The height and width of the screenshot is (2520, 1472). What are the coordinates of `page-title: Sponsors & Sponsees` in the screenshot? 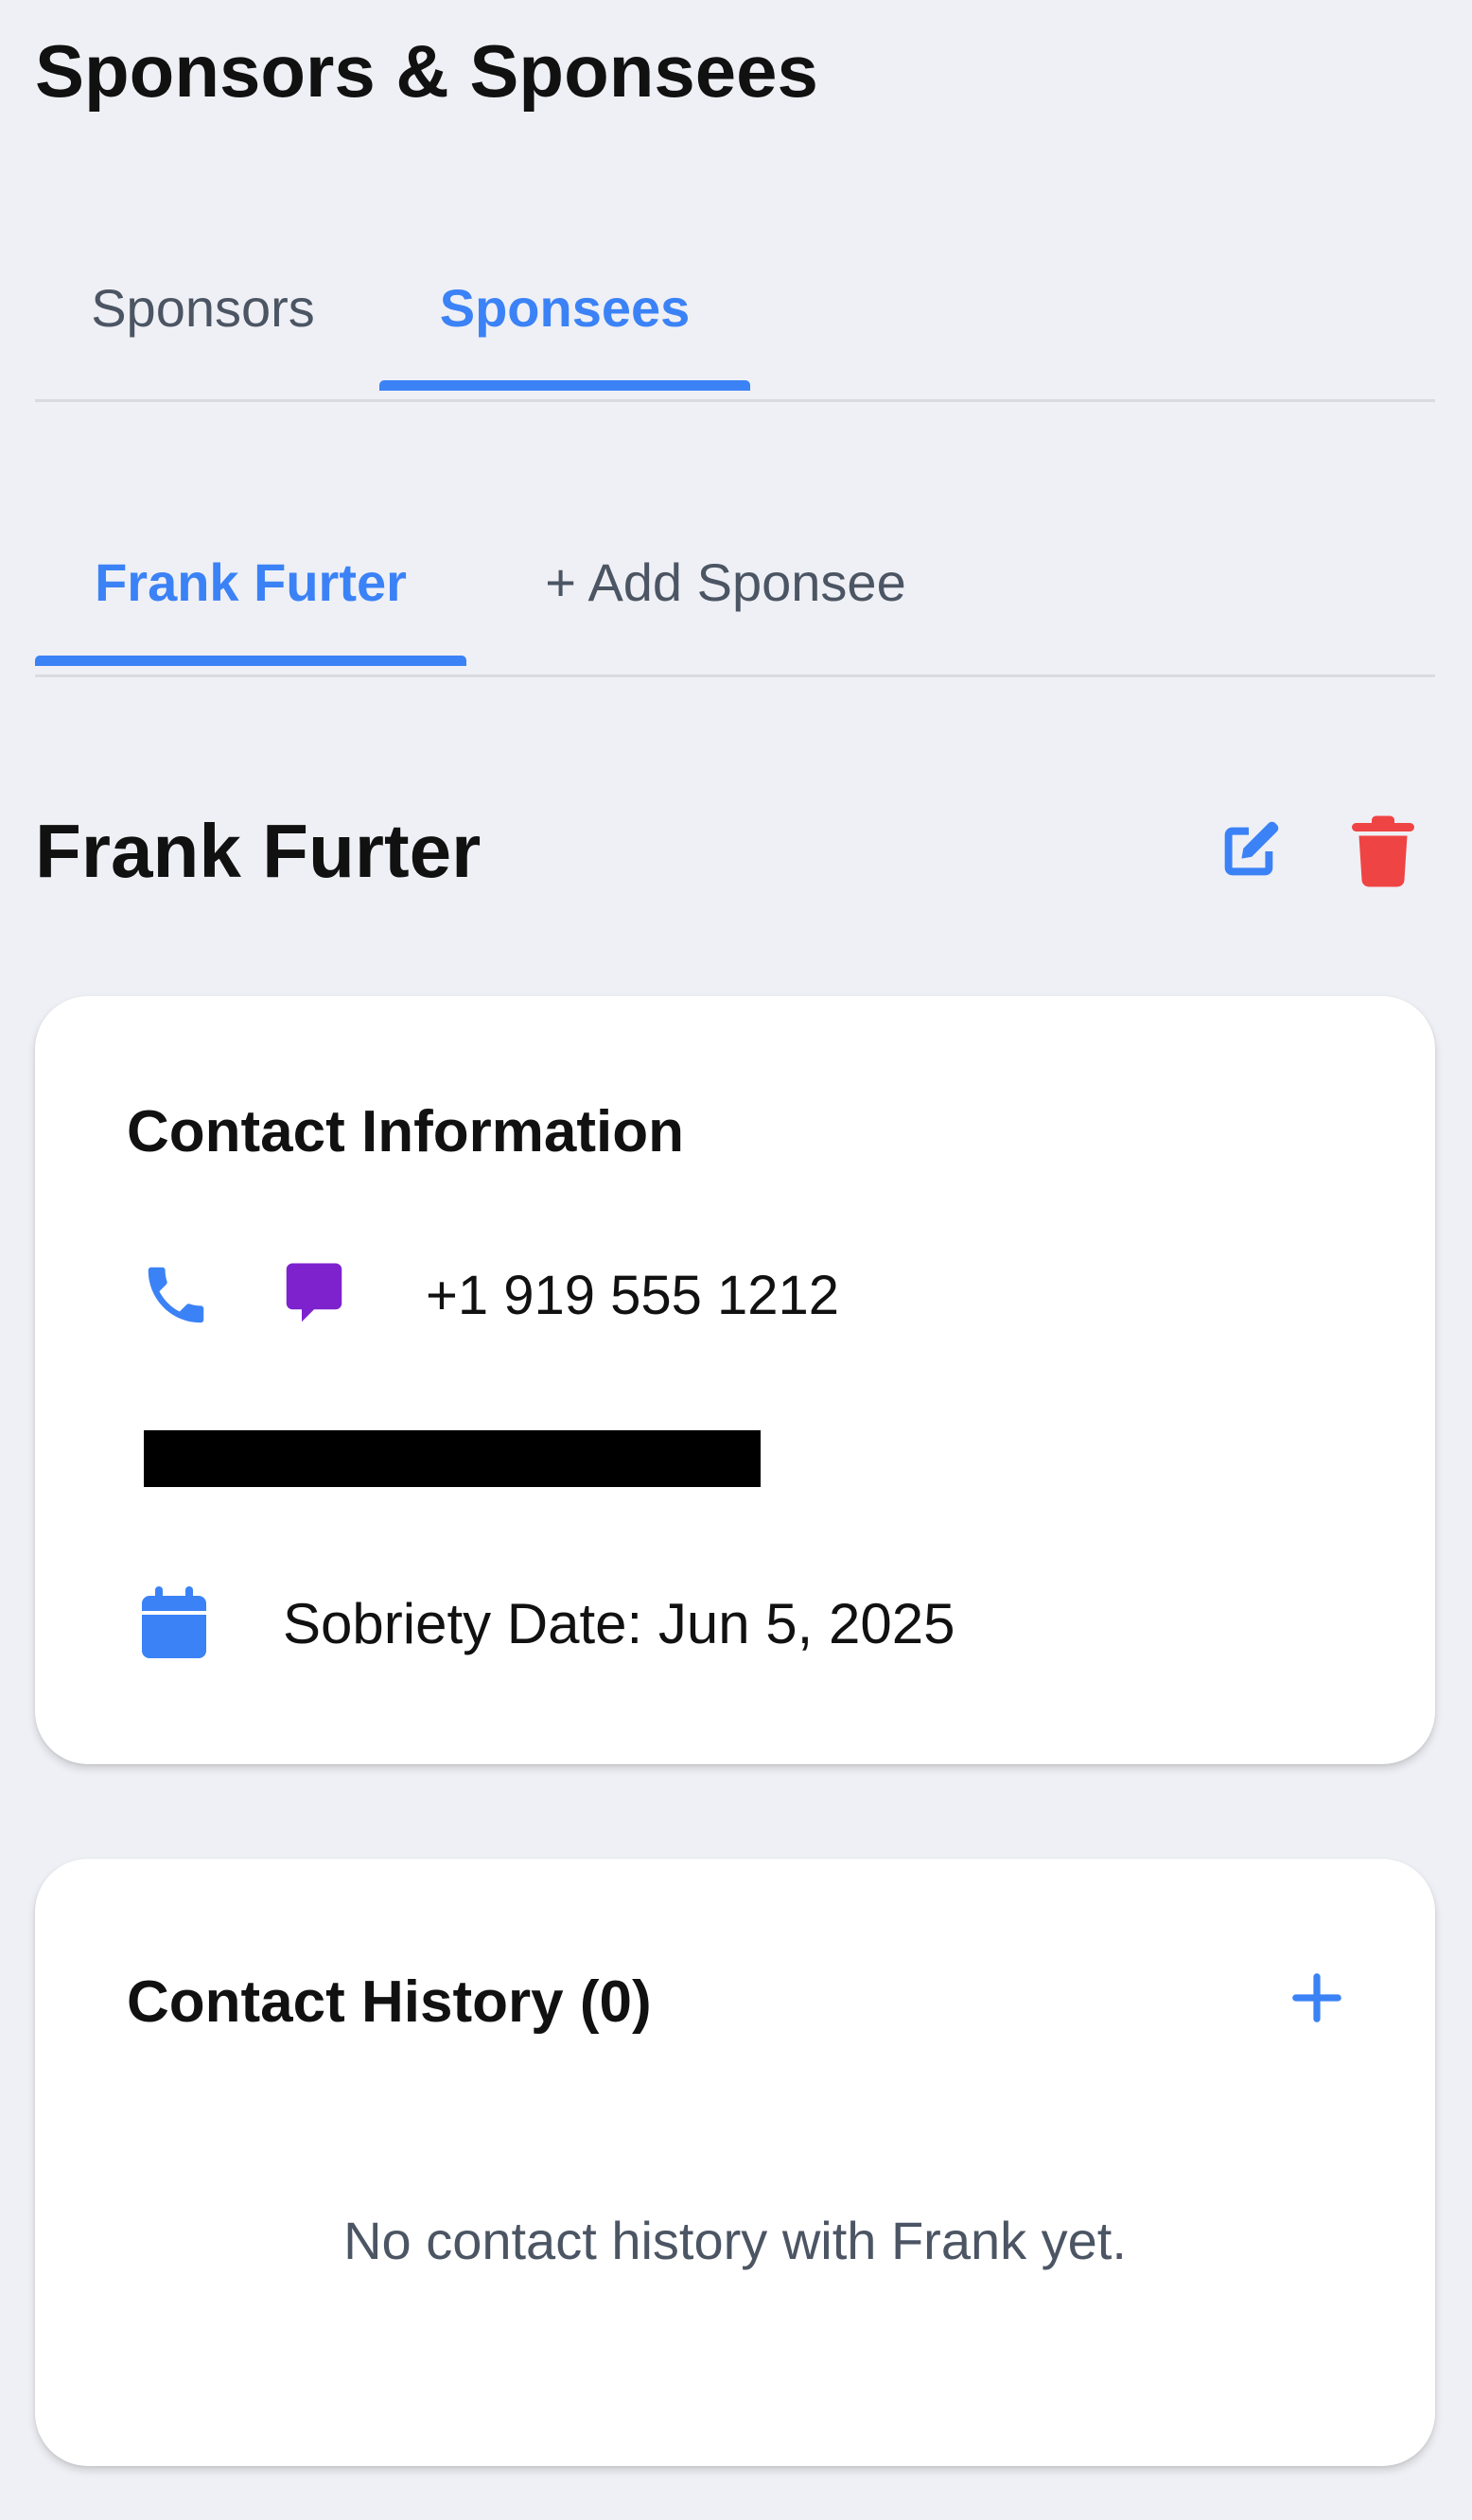 It's located at (427, 71).